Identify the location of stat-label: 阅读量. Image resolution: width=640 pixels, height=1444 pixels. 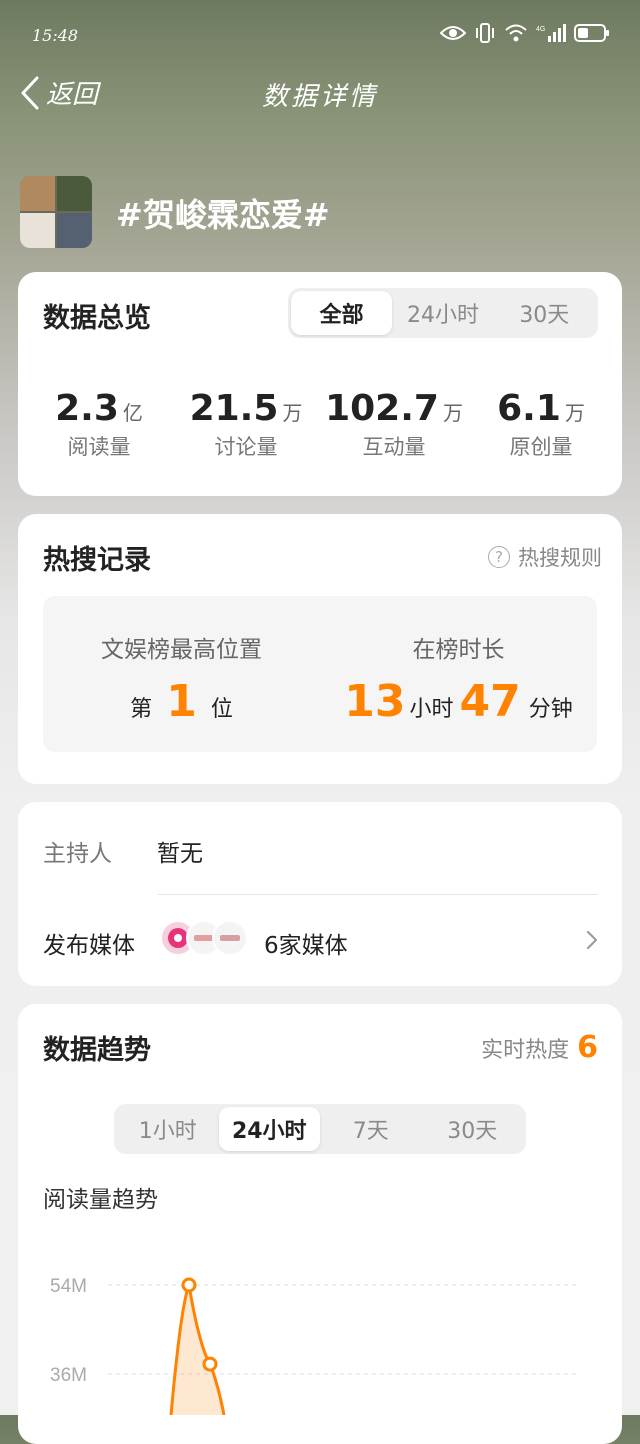
(99, 447).